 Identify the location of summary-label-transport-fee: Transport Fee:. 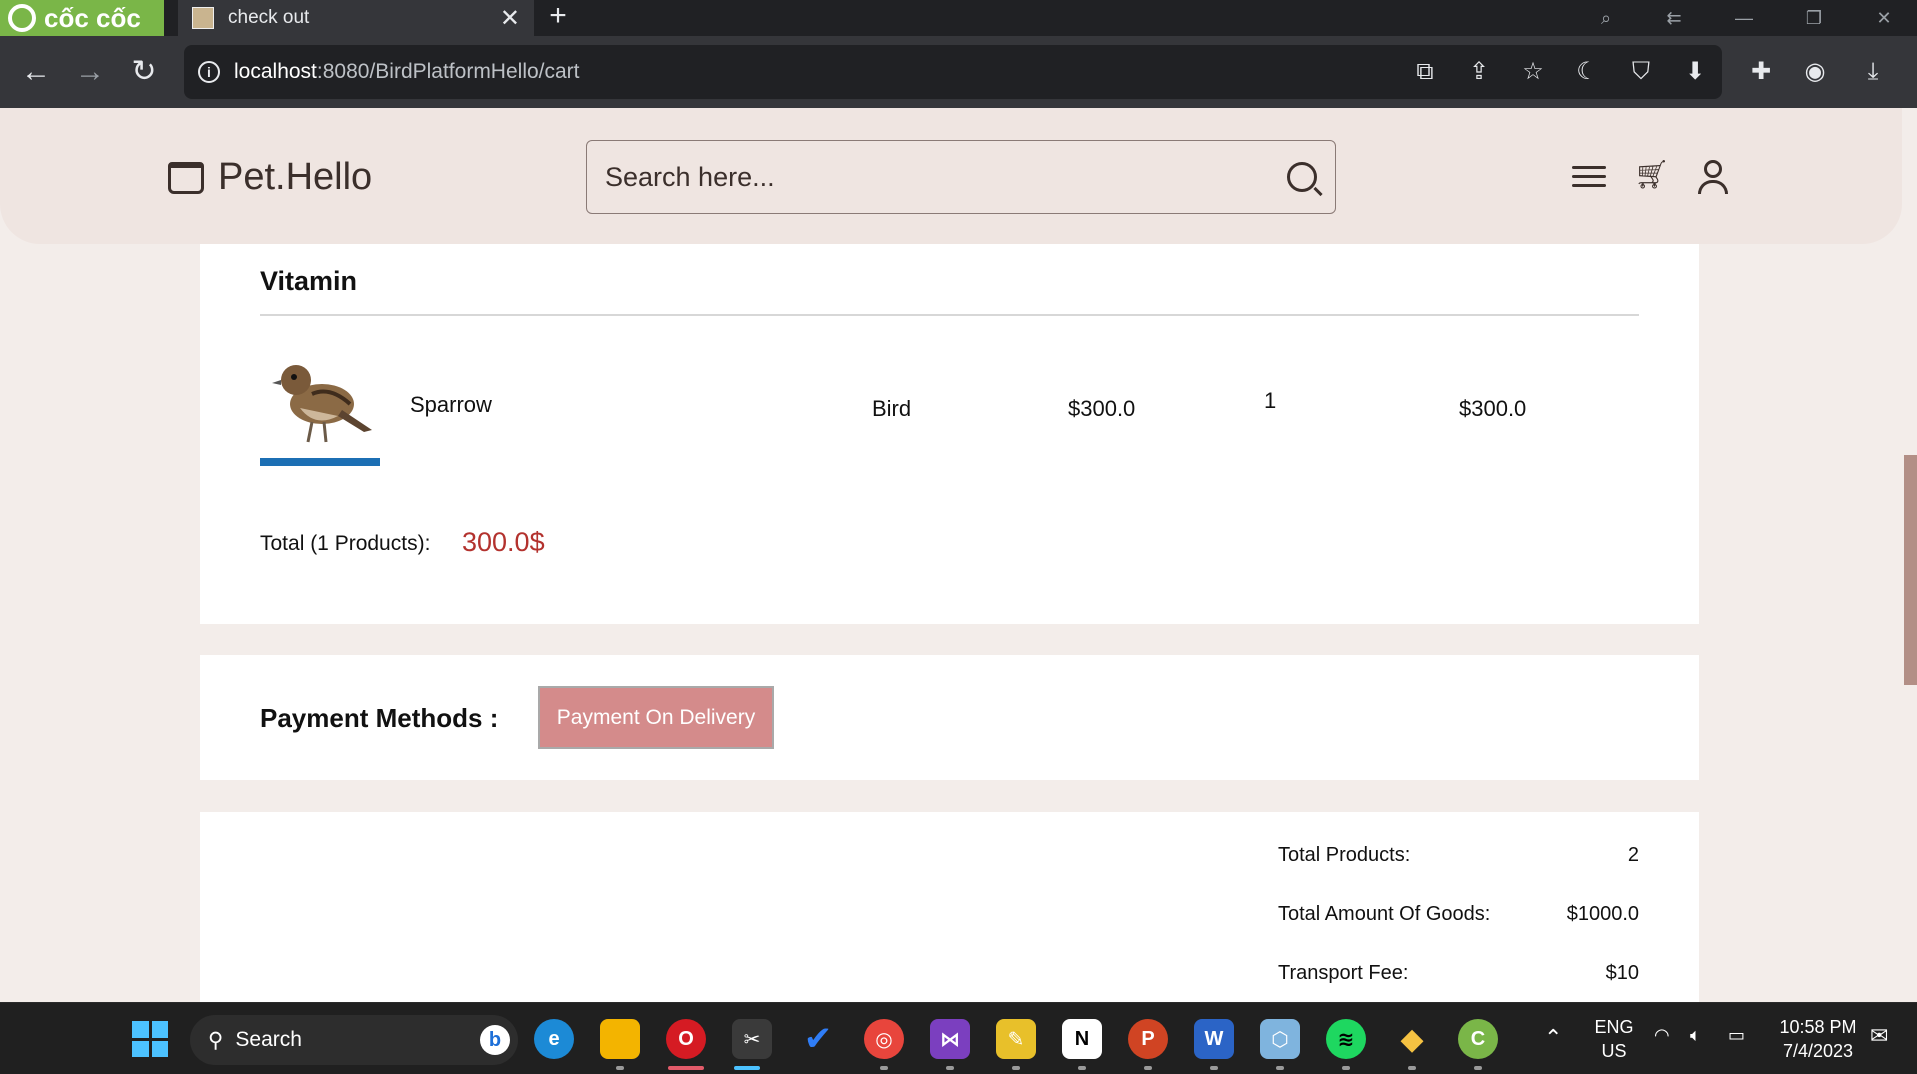
(1343, 973).